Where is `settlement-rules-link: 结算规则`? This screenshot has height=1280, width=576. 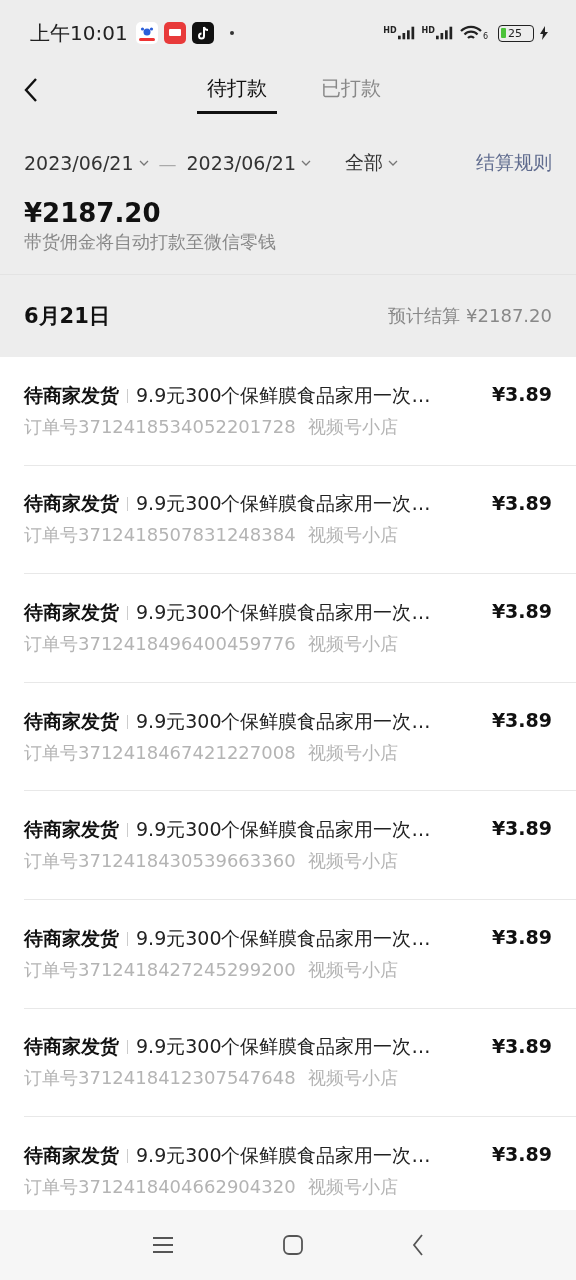
settlement-rules-link: 结算规则 is located at coordinates (514, 163).